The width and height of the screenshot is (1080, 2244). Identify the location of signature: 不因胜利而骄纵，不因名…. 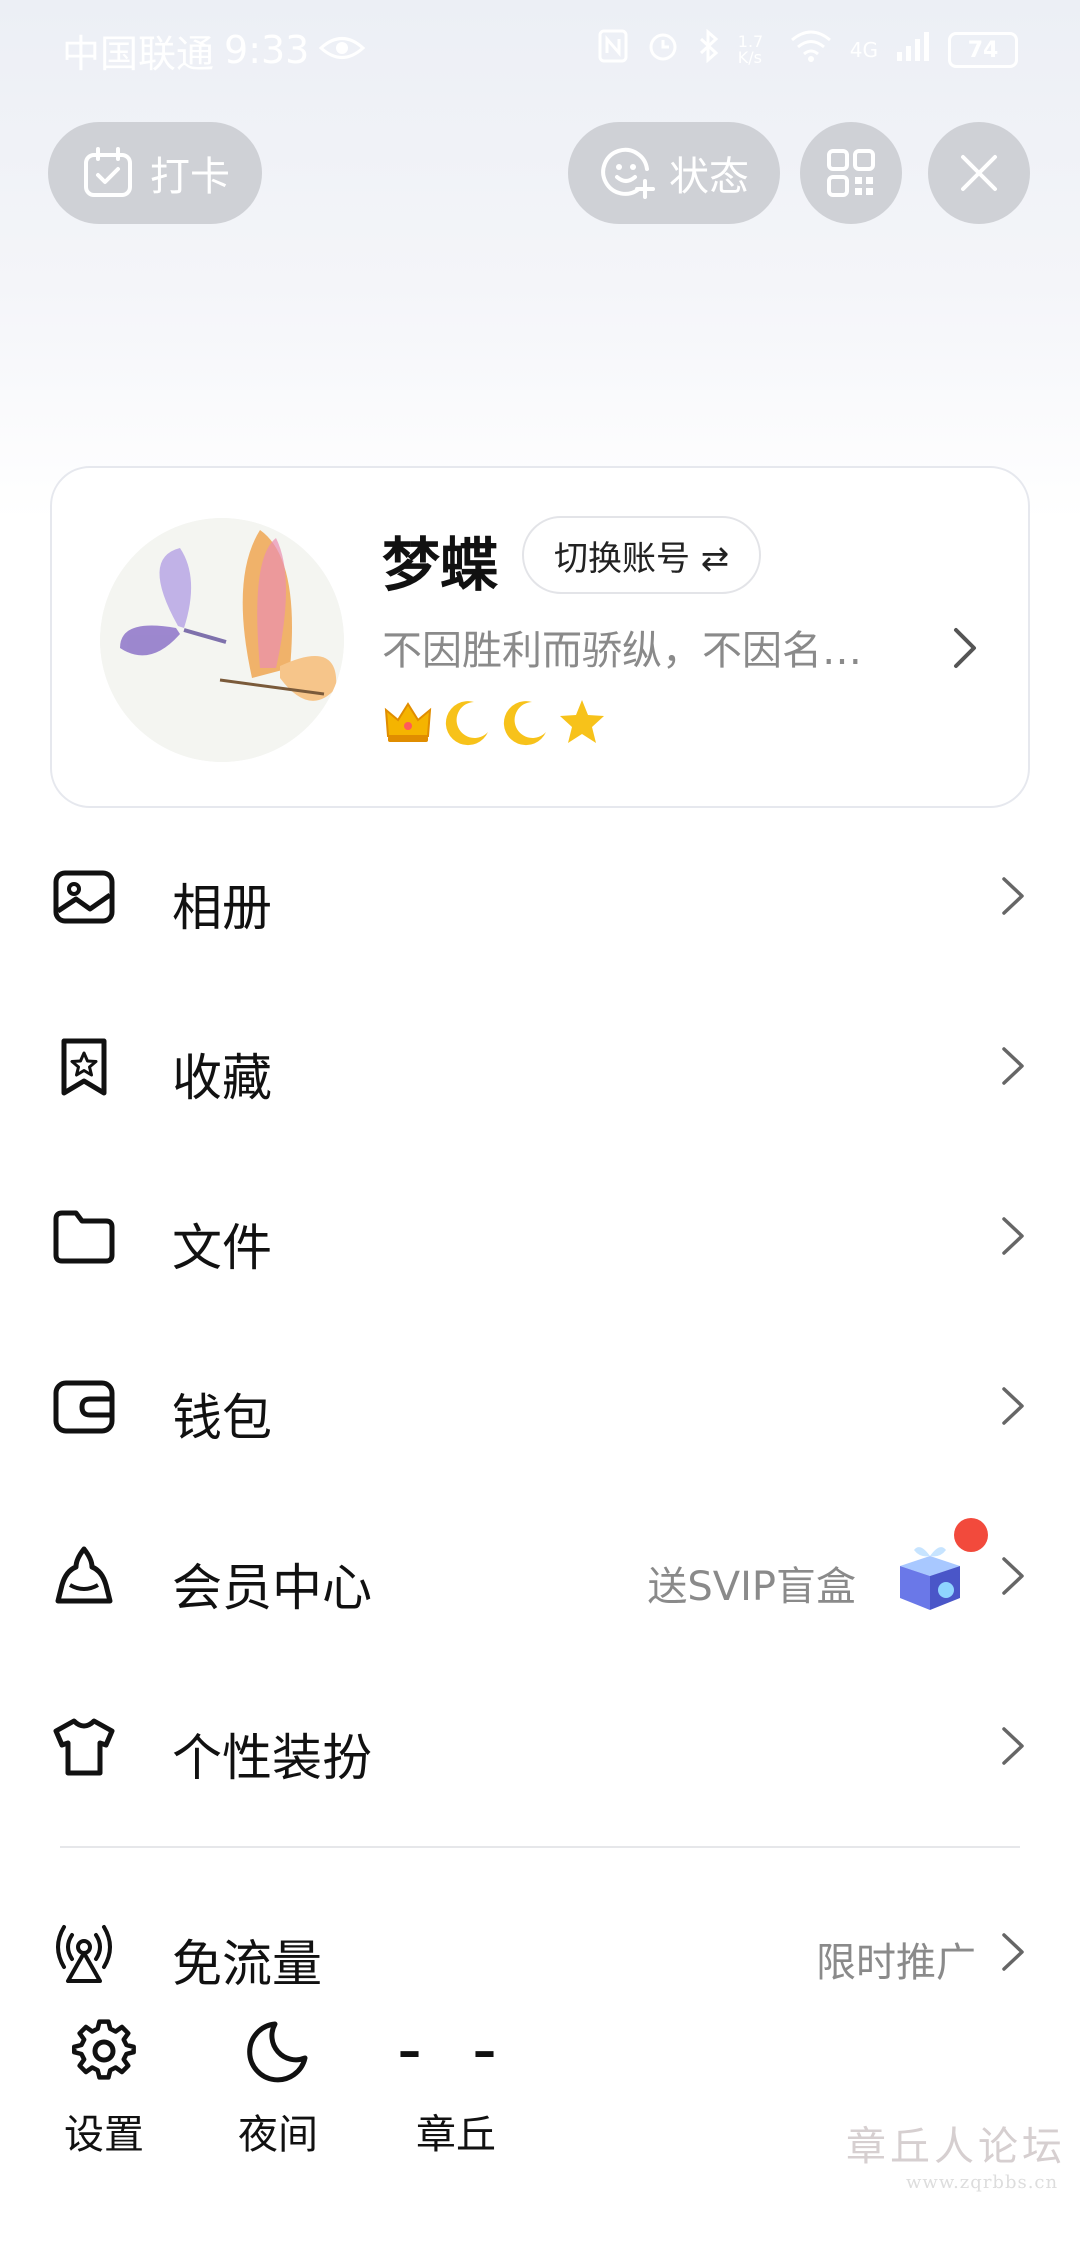
(622, 651).